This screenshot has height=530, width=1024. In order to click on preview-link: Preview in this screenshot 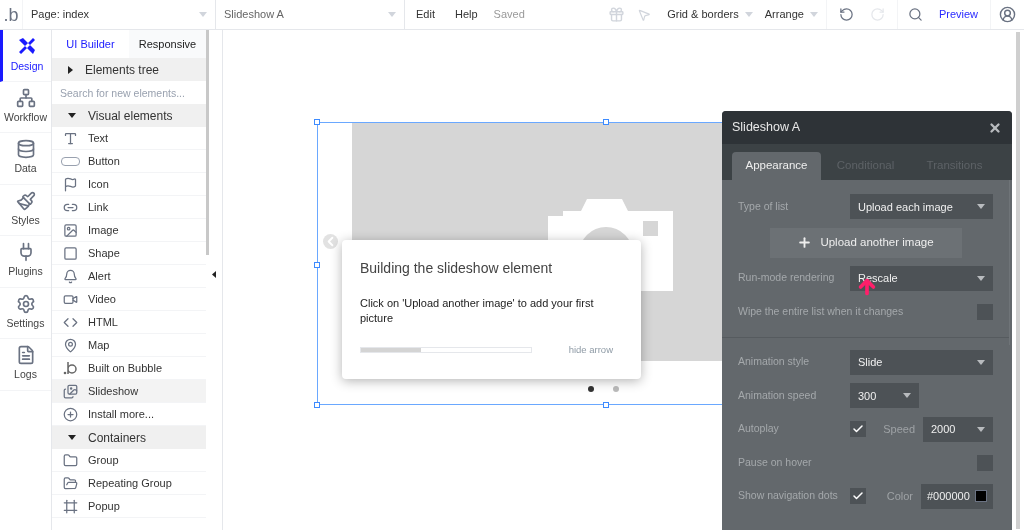, I will do `click(958, 14)`.